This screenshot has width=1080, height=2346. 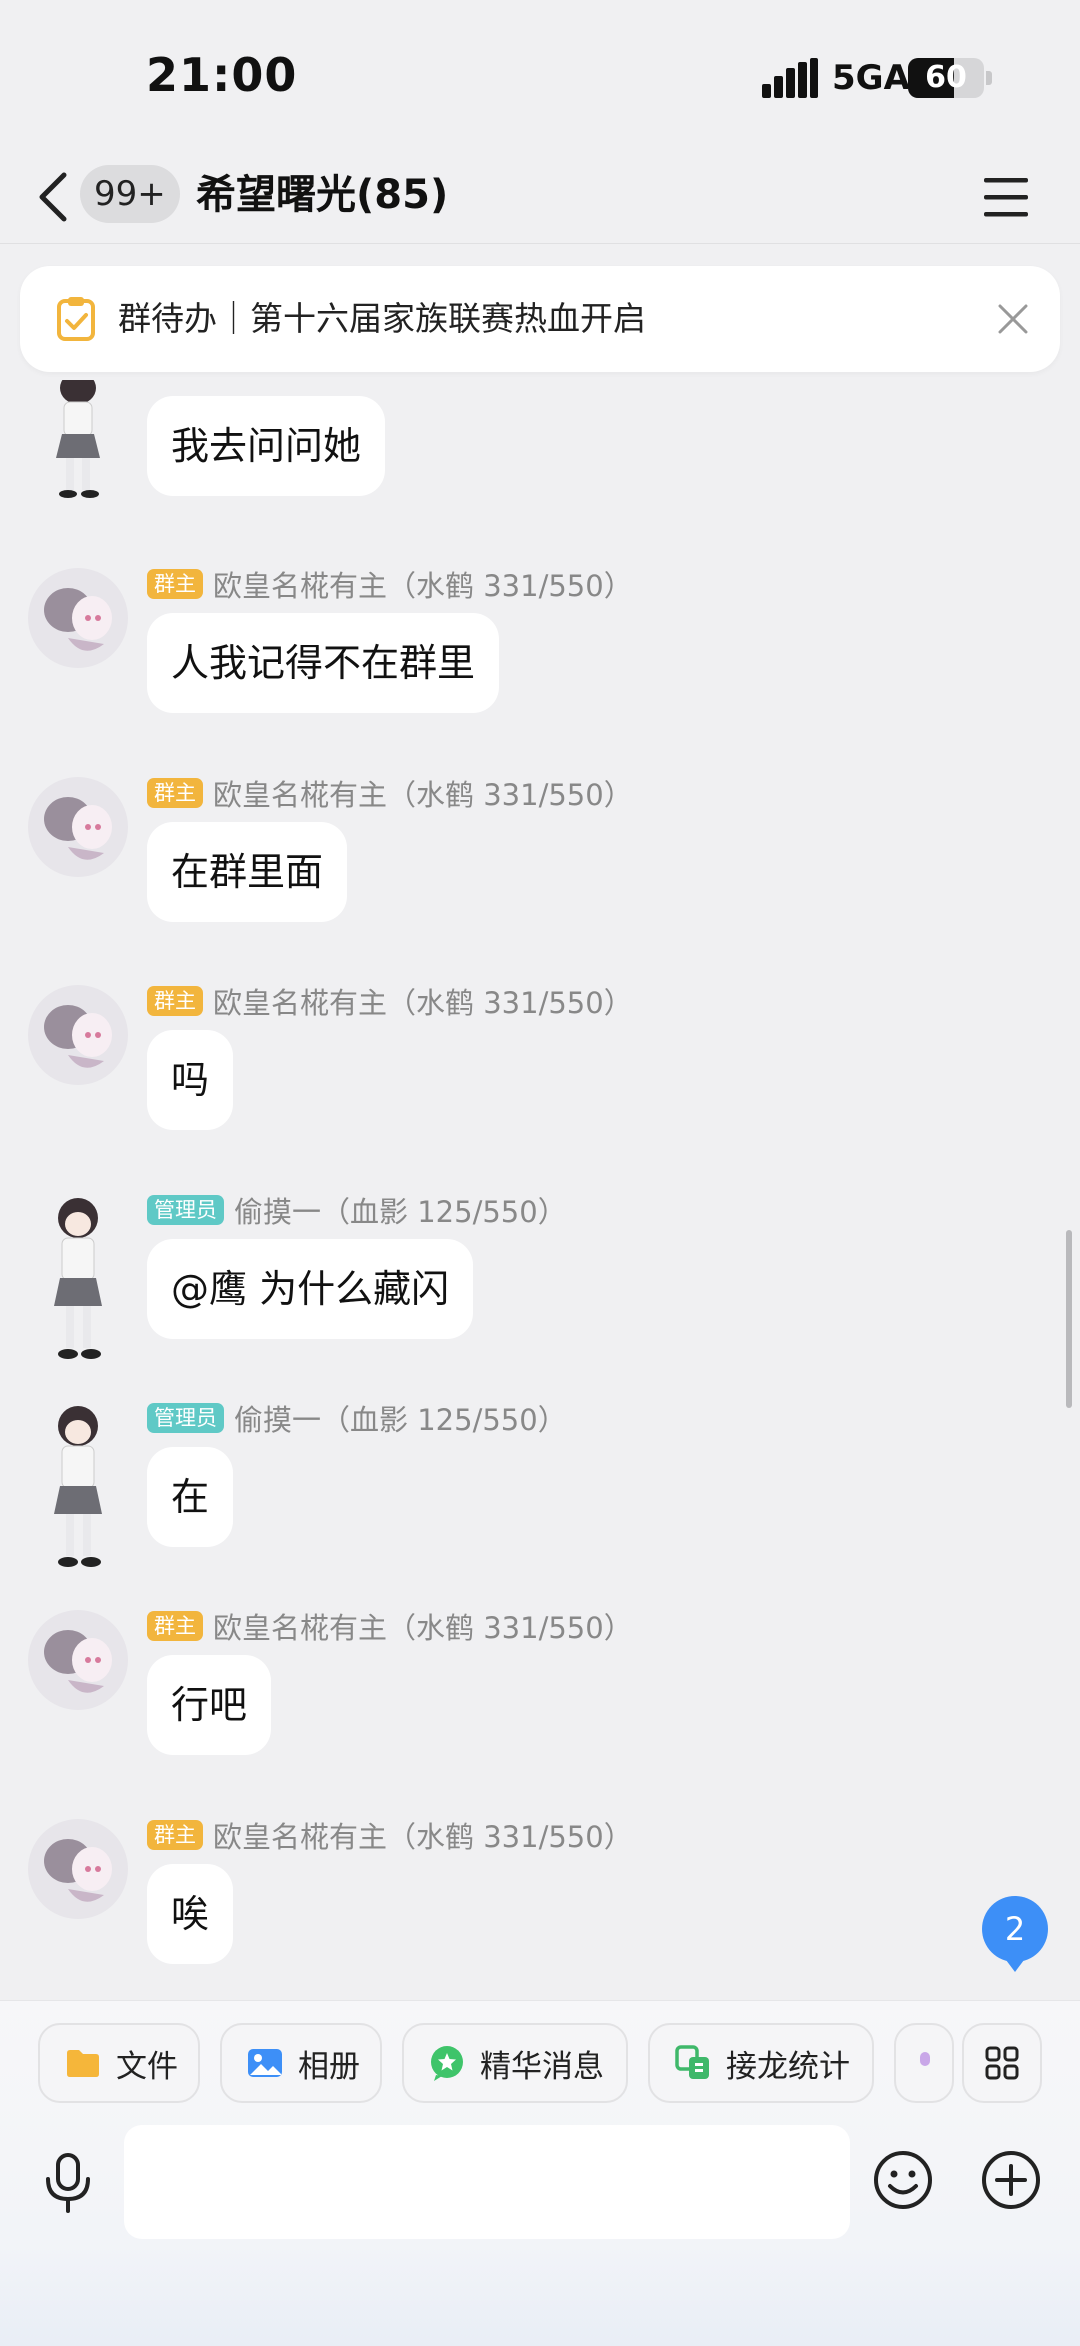 I want to click on quick-action-files: 文件, so click(x=119, y=2063).